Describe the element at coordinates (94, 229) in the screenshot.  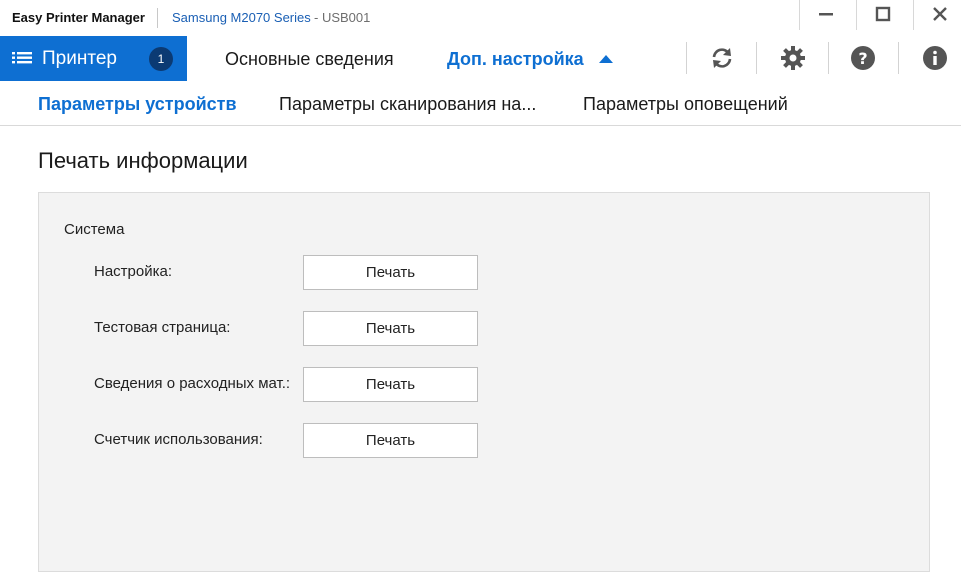
I see `group-label-system: Система` at that location.